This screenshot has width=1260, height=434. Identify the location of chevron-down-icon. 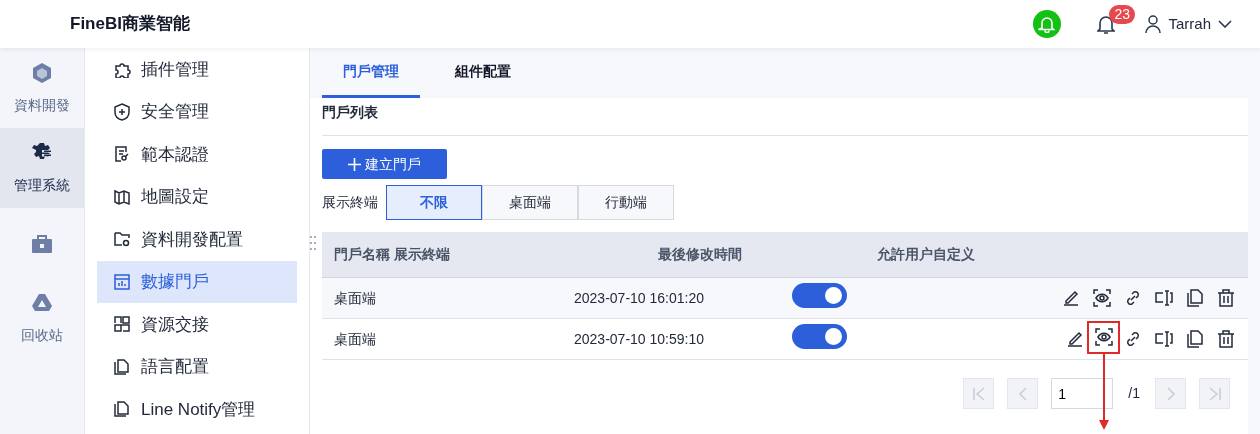
(1225, 24).